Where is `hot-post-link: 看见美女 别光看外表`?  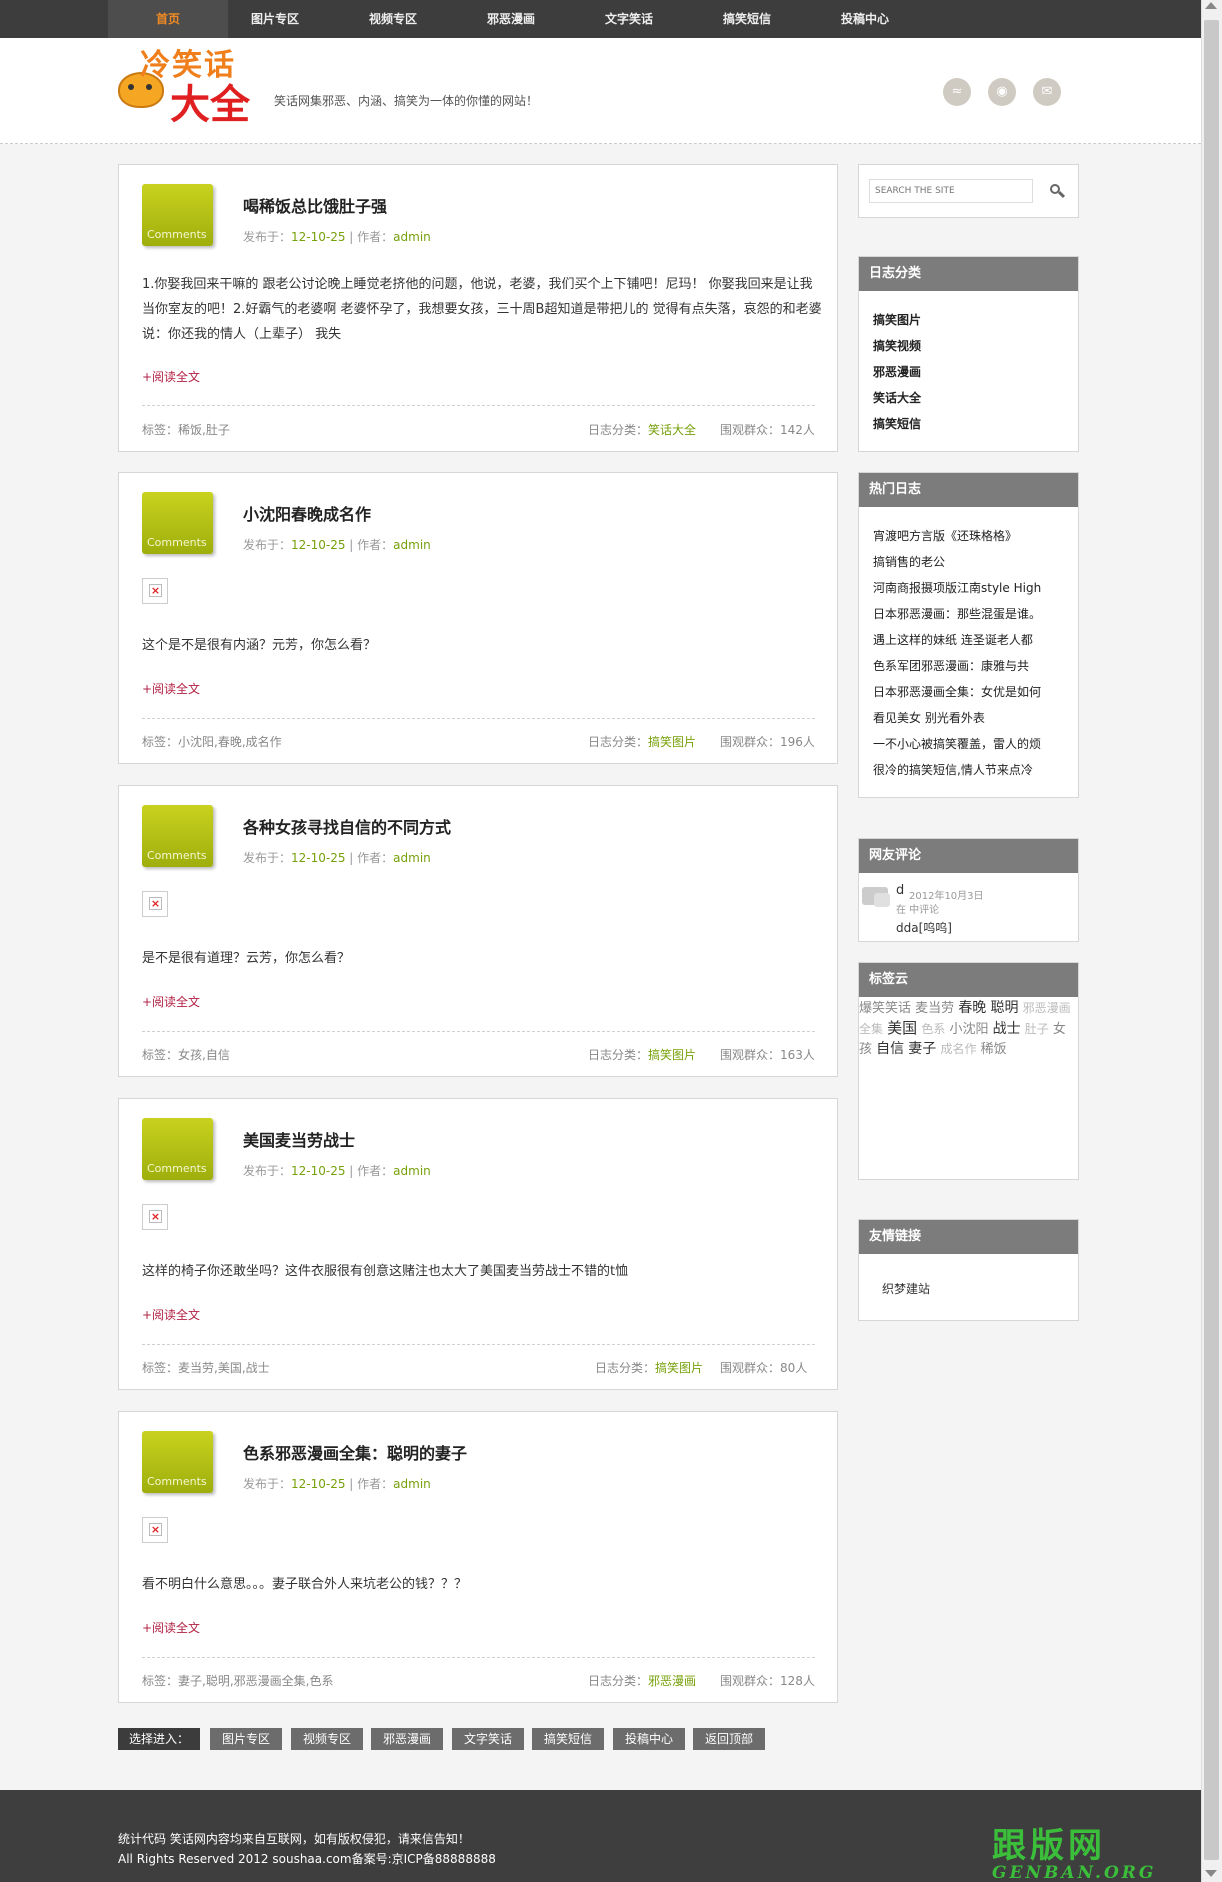
hot-post-link: 看见美女 别光看外表 is located at coordinates (975, 718).